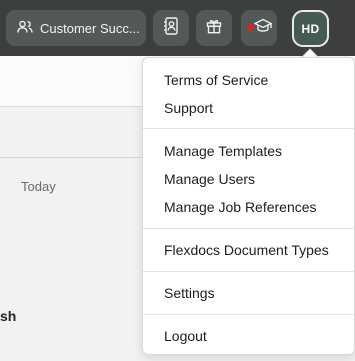 The image size is (355, 361). What do you see at coordinates (216, 80) in the screenshot?
I see `menu-item-terms-of-service: Terms of Service` at bounding box center [216, 80].